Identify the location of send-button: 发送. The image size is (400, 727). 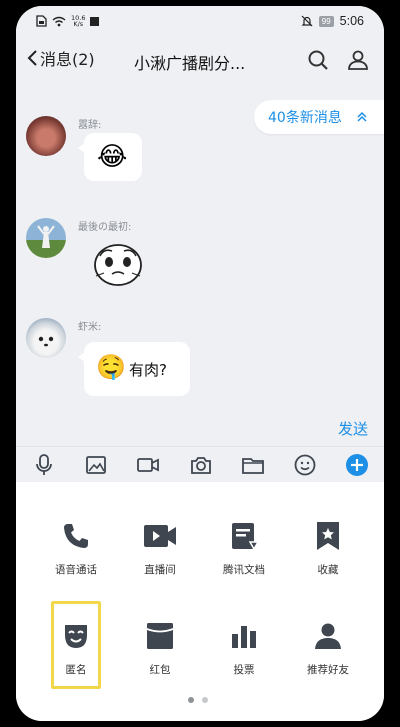
(353, 428).